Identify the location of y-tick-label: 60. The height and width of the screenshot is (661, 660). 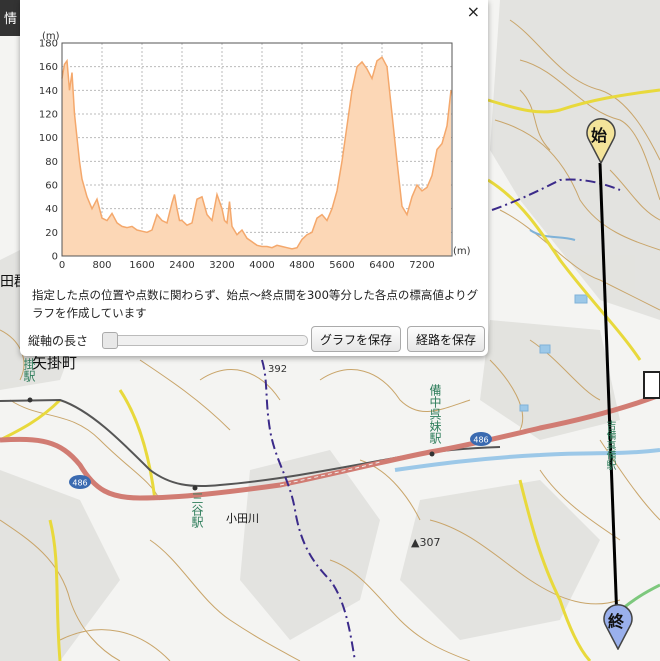
(51, 186).